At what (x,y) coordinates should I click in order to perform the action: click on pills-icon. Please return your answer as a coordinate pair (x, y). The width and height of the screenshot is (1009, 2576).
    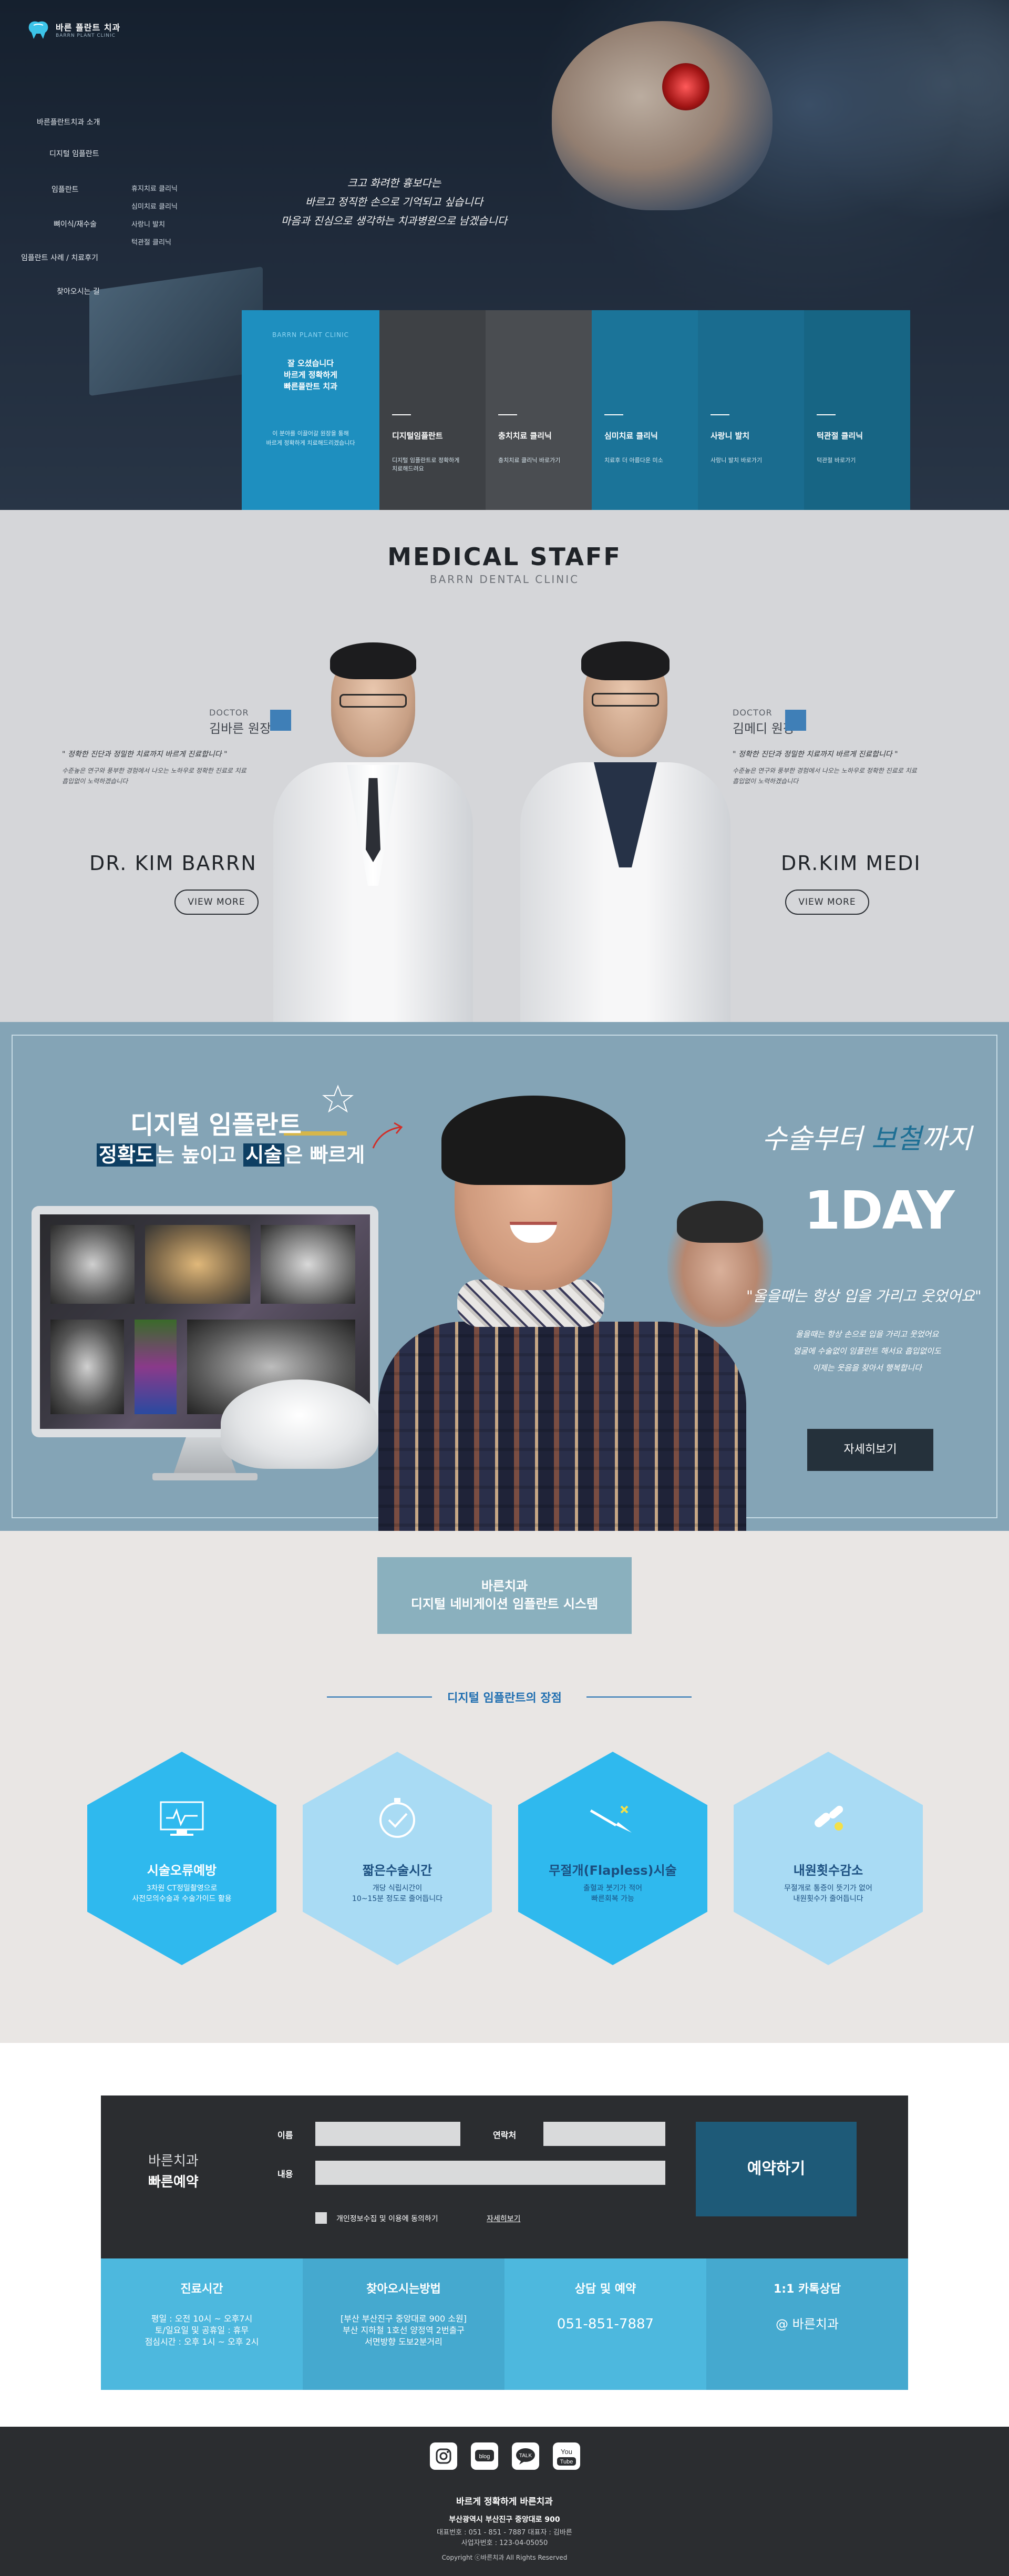
    Looking at the image, I should click on (829, 1818).